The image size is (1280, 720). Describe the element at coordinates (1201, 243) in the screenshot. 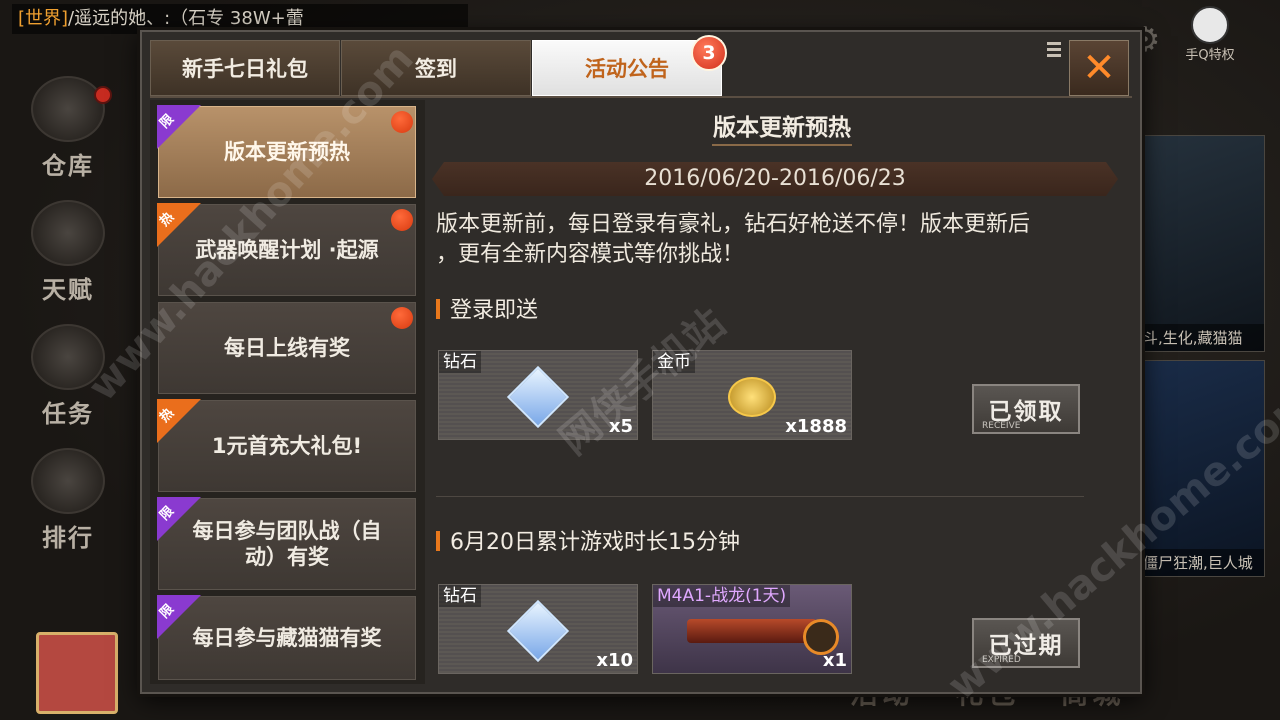

I see `promo-card-modes: 斗,生化,藏猫猫` at that location.